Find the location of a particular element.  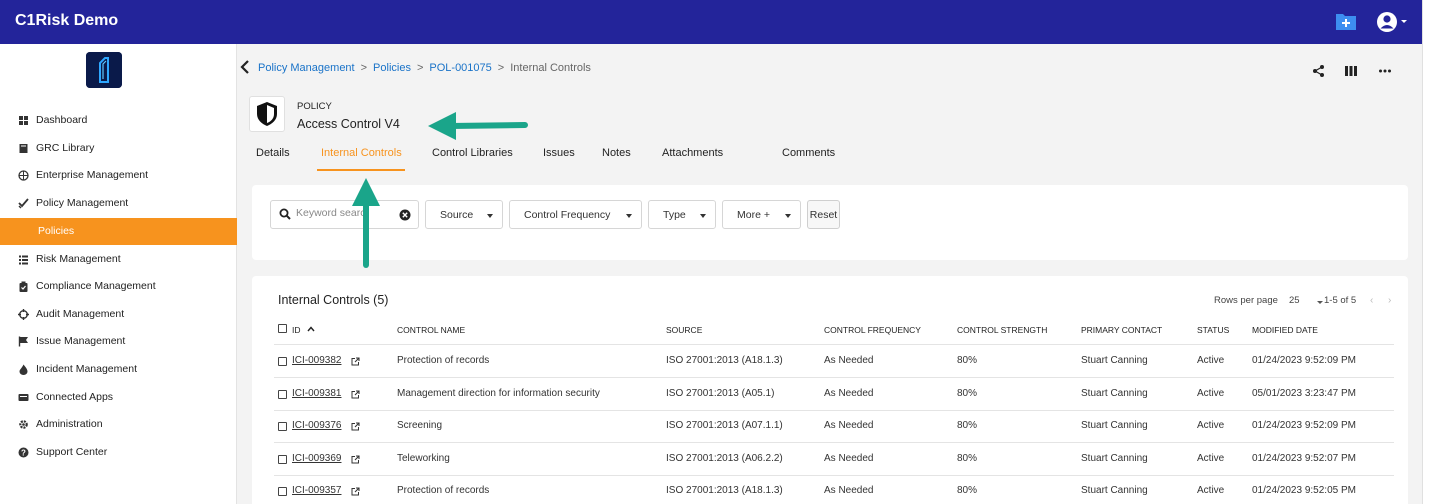

previous-page-icon: ‹ is located at coordinates (1371, 300).